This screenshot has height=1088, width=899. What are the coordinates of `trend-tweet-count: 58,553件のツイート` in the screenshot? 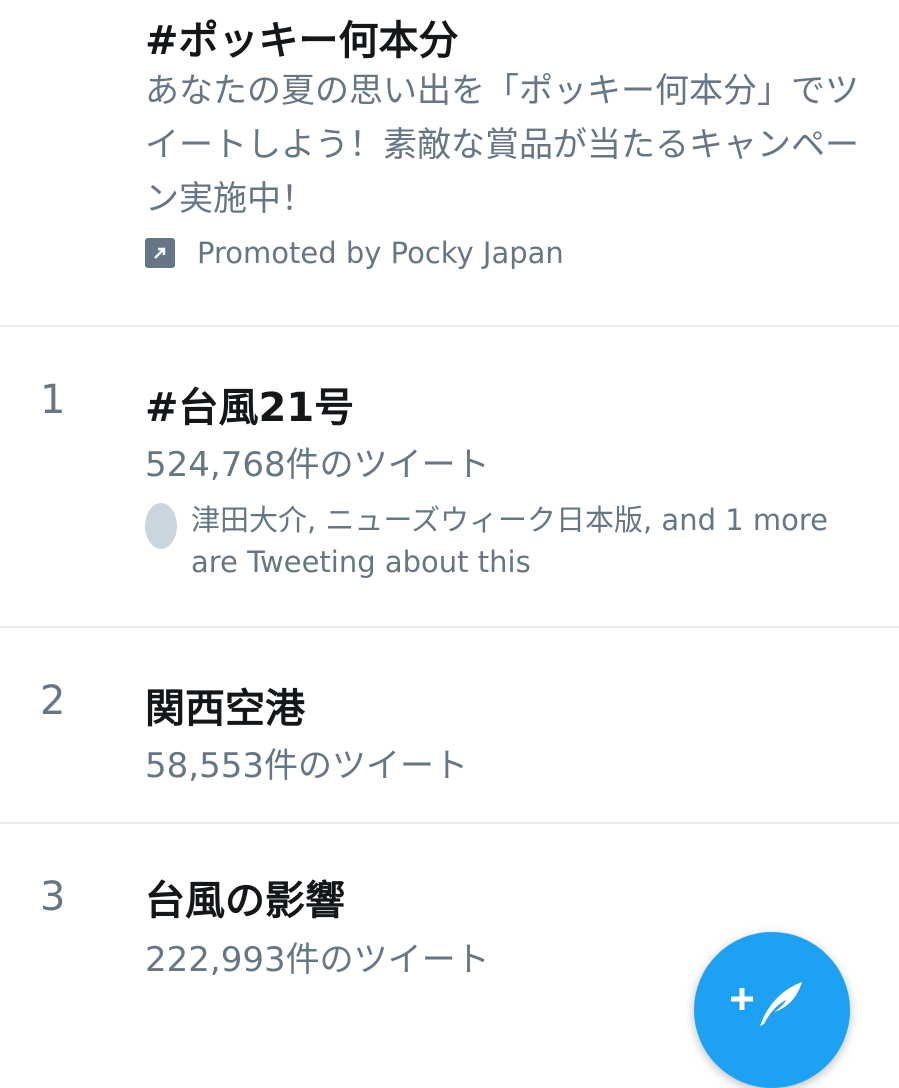 It's located at (306, 766).